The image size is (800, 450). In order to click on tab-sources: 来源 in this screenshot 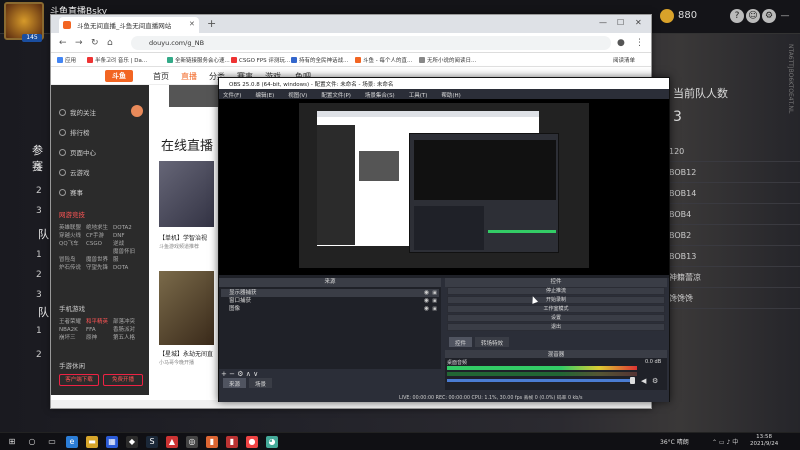, I will do `click(235, 383)`.